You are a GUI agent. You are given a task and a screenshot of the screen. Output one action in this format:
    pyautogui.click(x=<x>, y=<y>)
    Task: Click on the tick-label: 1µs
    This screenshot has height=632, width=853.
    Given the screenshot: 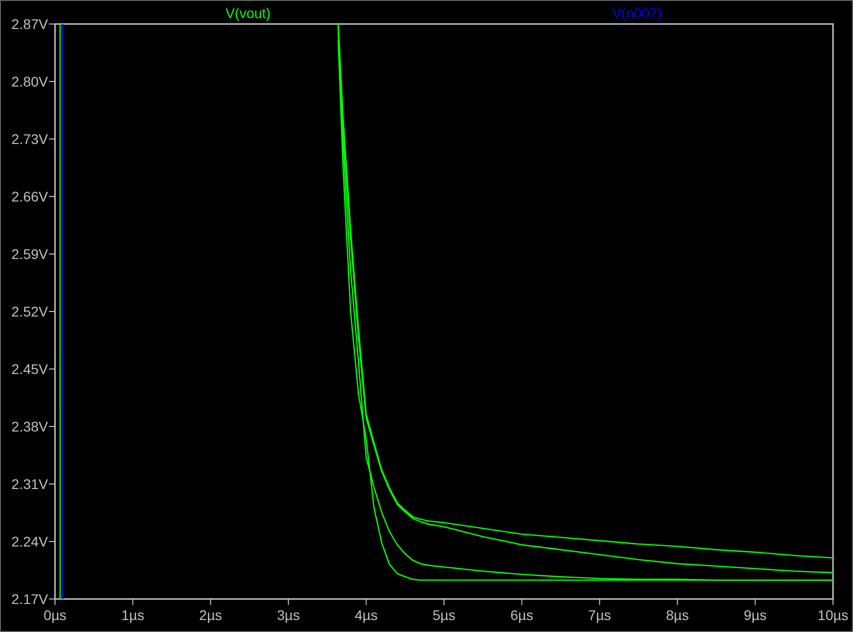 What is the action you would take?
    pyautogui.click(x=132, y=615)
    